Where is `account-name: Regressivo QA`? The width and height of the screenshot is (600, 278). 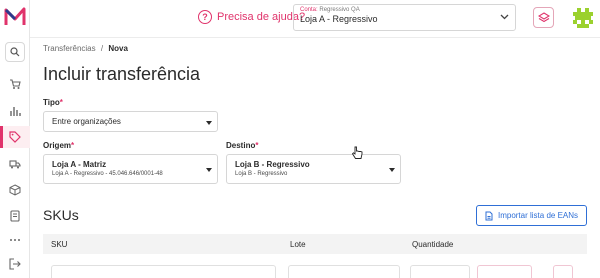
account-name: Regressivo QA is located at coordinates (339, 10).